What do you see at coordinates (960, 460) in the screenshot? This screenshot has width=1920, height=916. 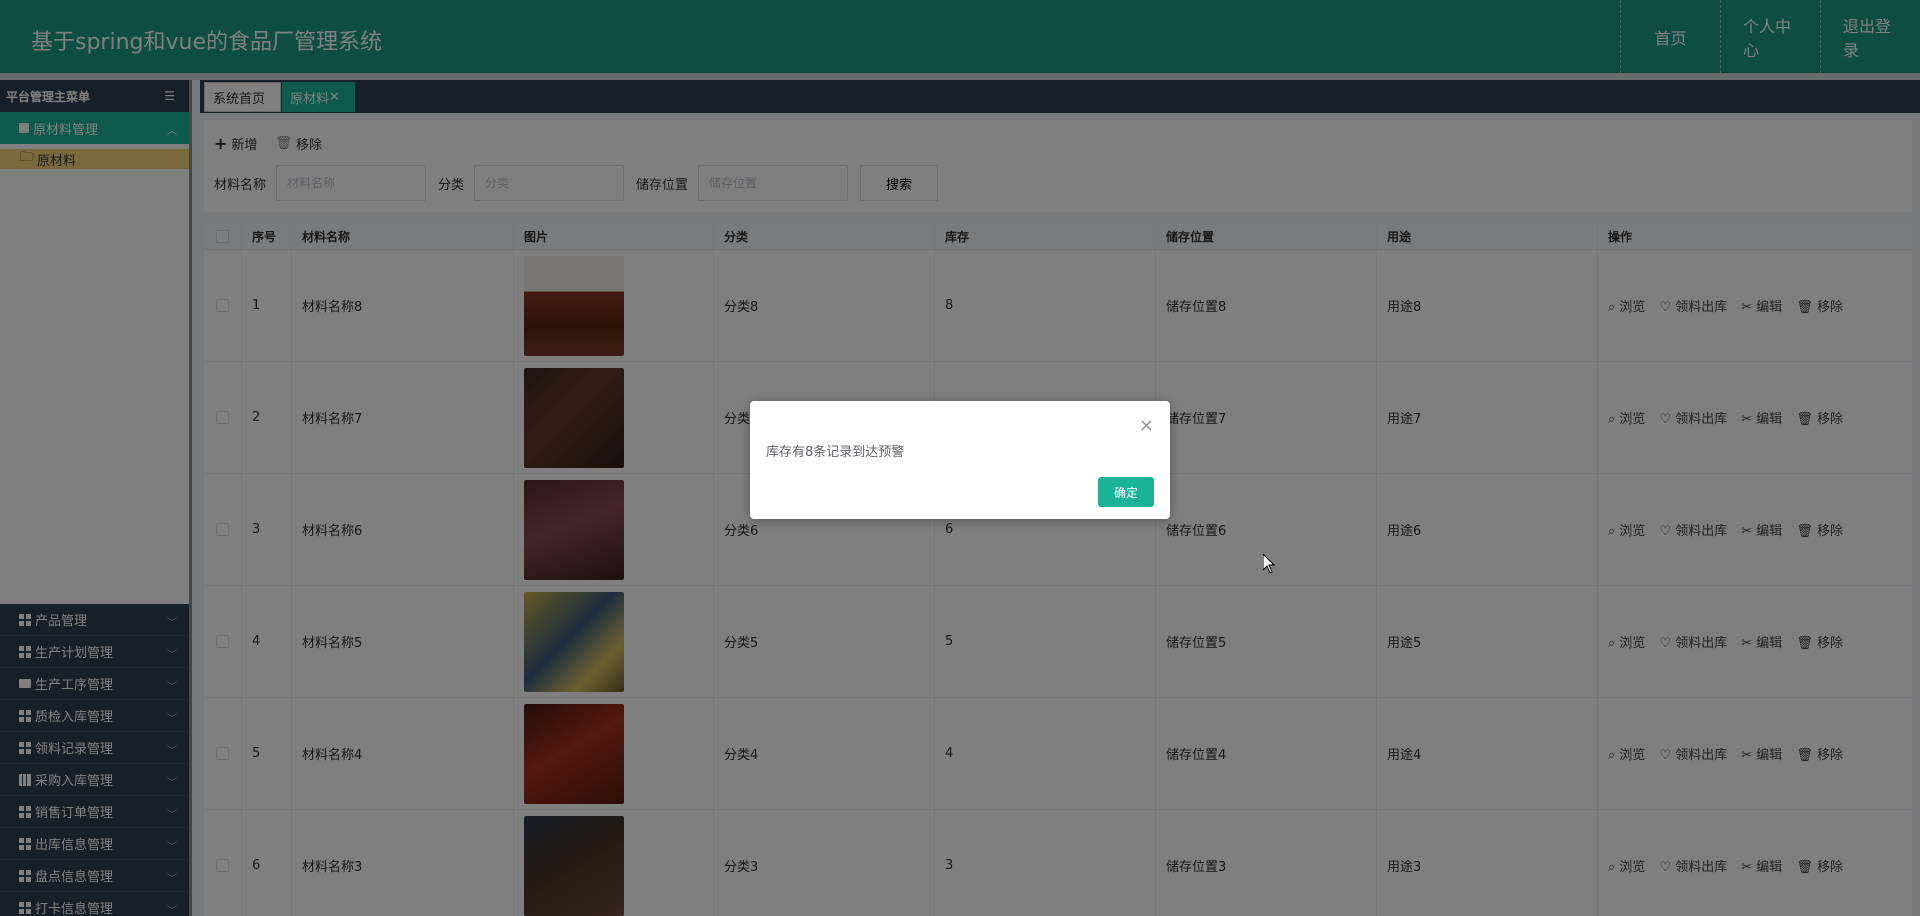 I see `stock-warning-dialog: × 库存有8条记录到达预警 确定` at bounding box center [960, 460].